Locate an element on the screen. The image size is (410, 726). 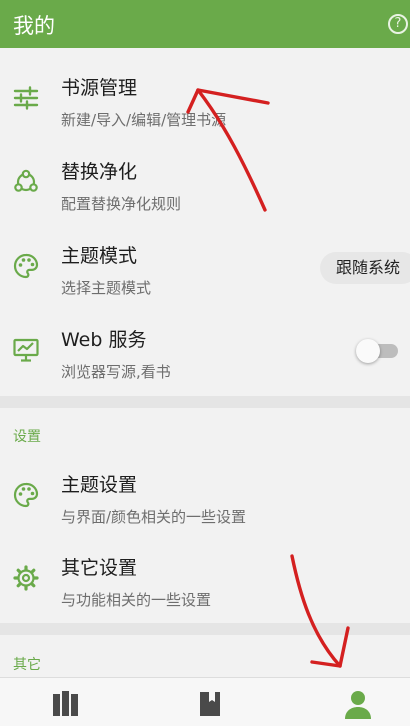
monitor-chart-icon is located at coordinates (26, 350).